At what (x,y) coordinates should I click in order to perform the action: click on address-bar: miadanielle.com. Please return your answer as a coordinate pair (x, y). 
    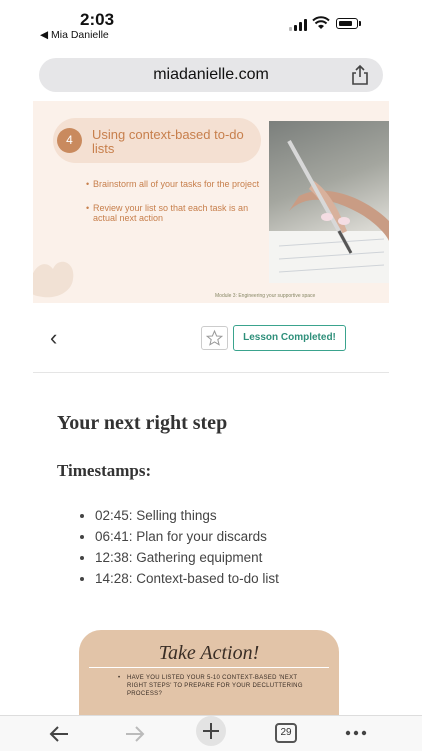
    Looking at the image, I should click on (211, 75).